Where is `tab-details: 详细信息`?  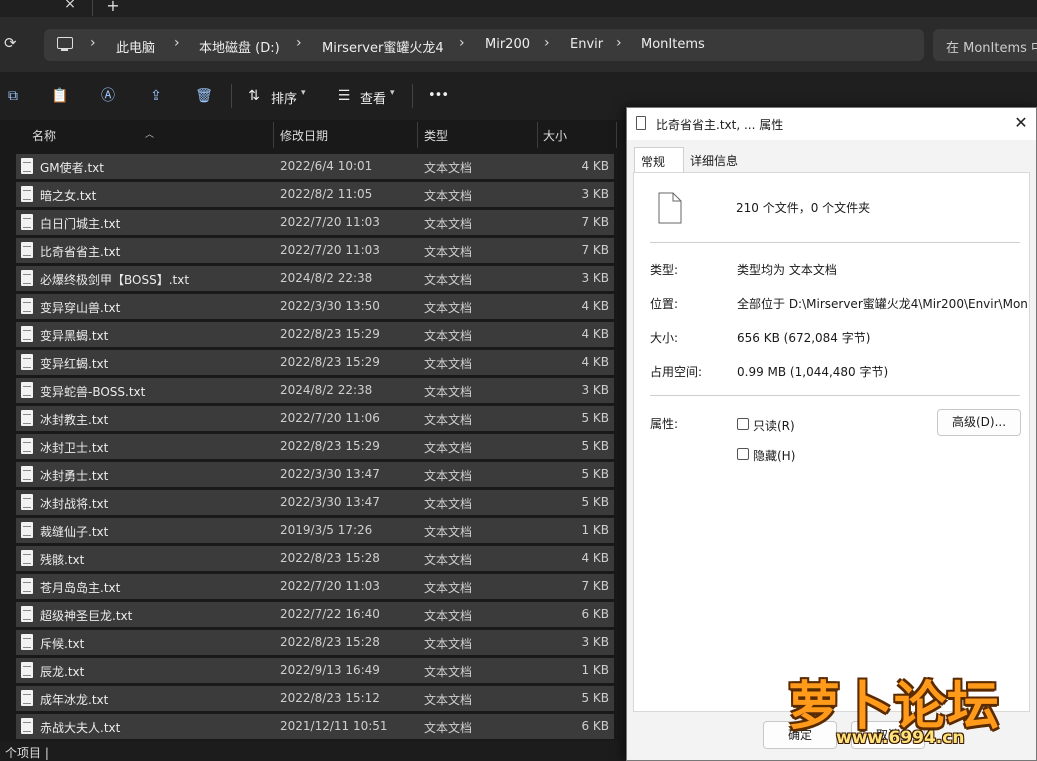 tab-details: 详细信息 is located at coordinates (715, 160).